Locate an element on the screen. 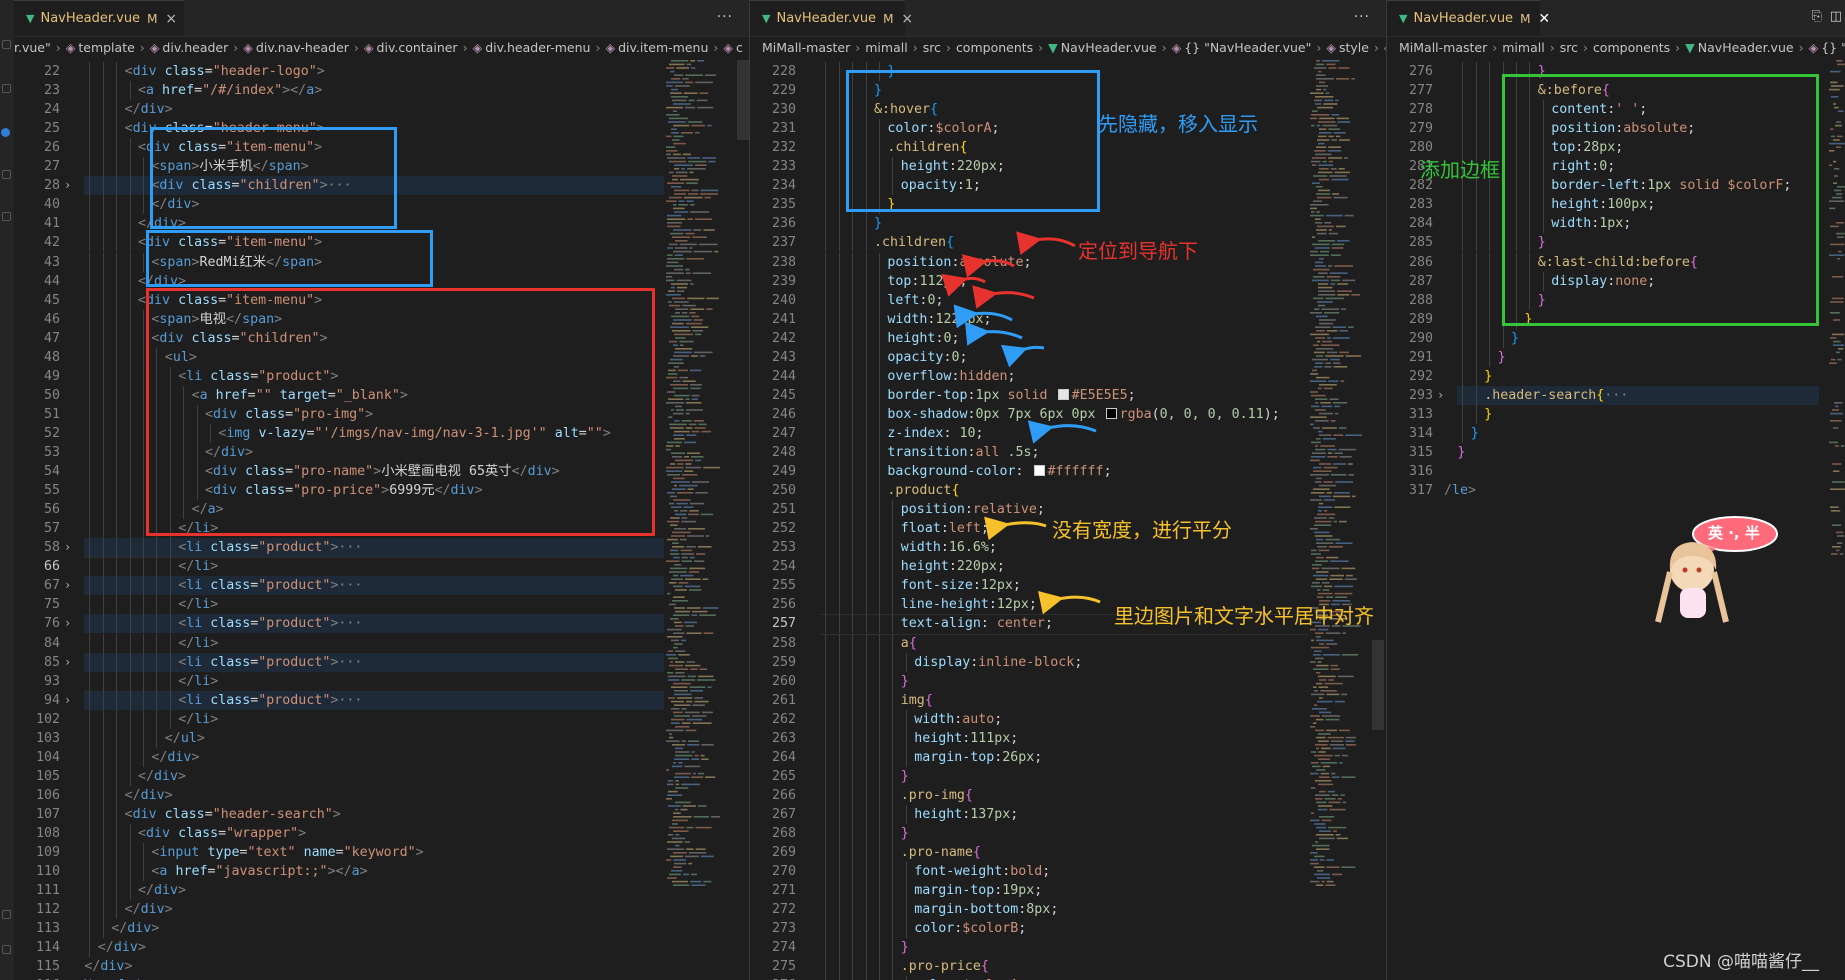 The width and height of the screenshot is (1845, 980). arrow-red is located at coordinates (1008, 270).